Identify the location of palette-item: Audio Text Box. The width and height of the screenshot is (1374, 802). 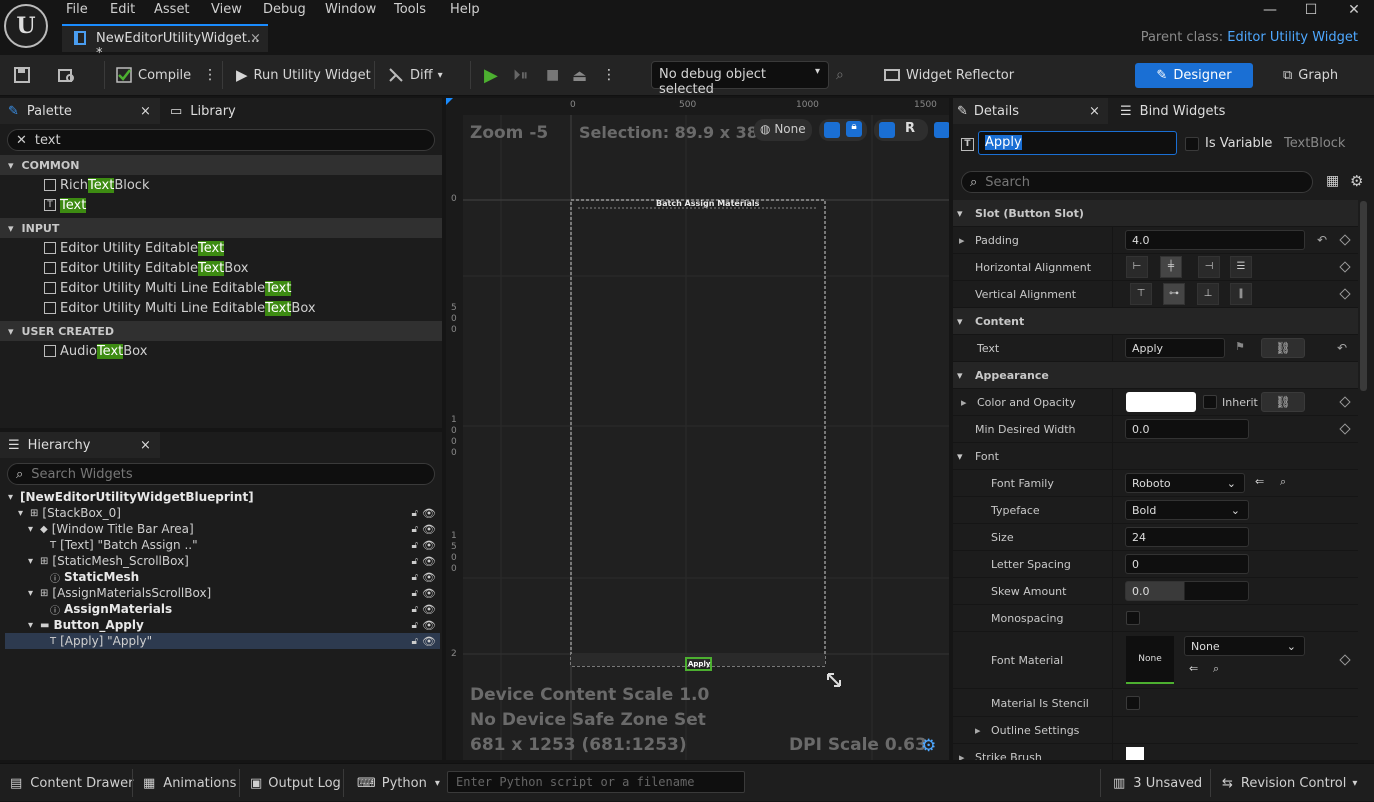
(221, 351).